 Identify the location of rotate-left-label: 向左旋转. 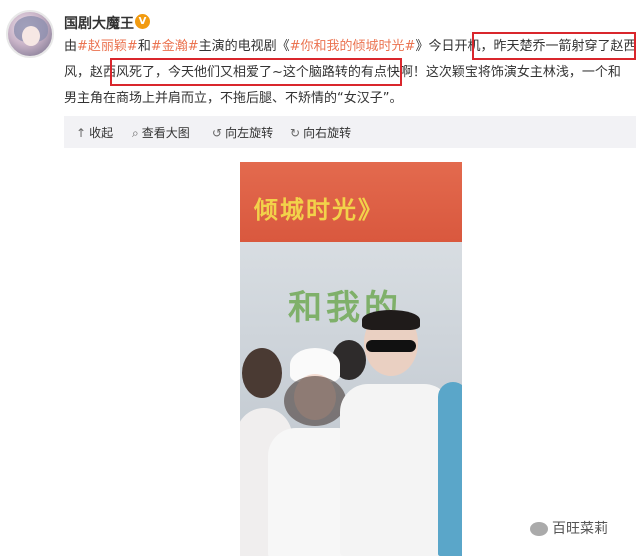
(249, 133).